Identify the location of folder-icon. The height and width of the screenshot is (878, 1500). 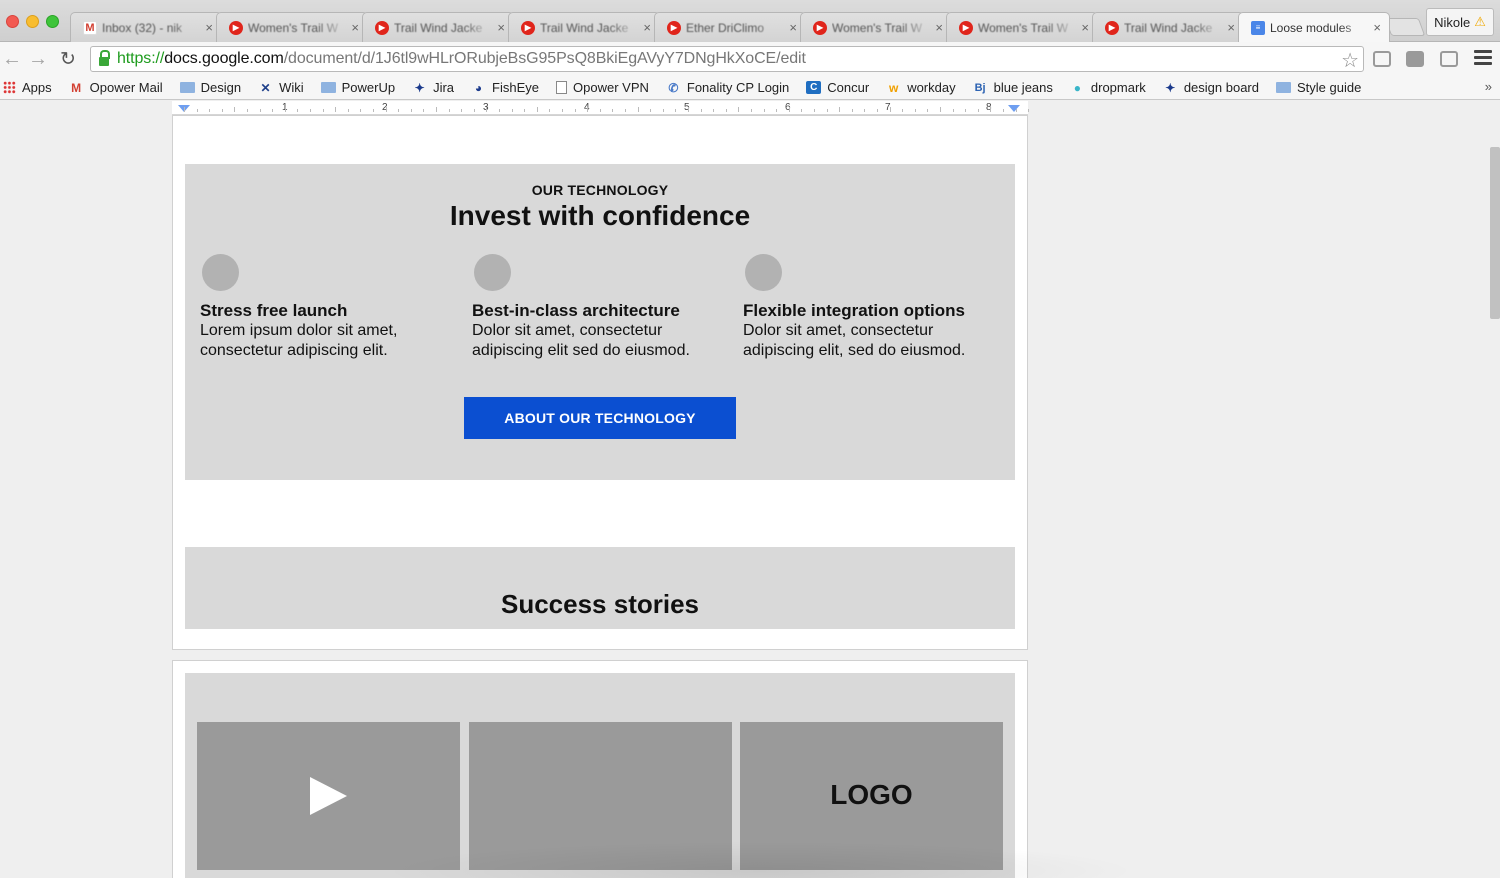
(187, 87).